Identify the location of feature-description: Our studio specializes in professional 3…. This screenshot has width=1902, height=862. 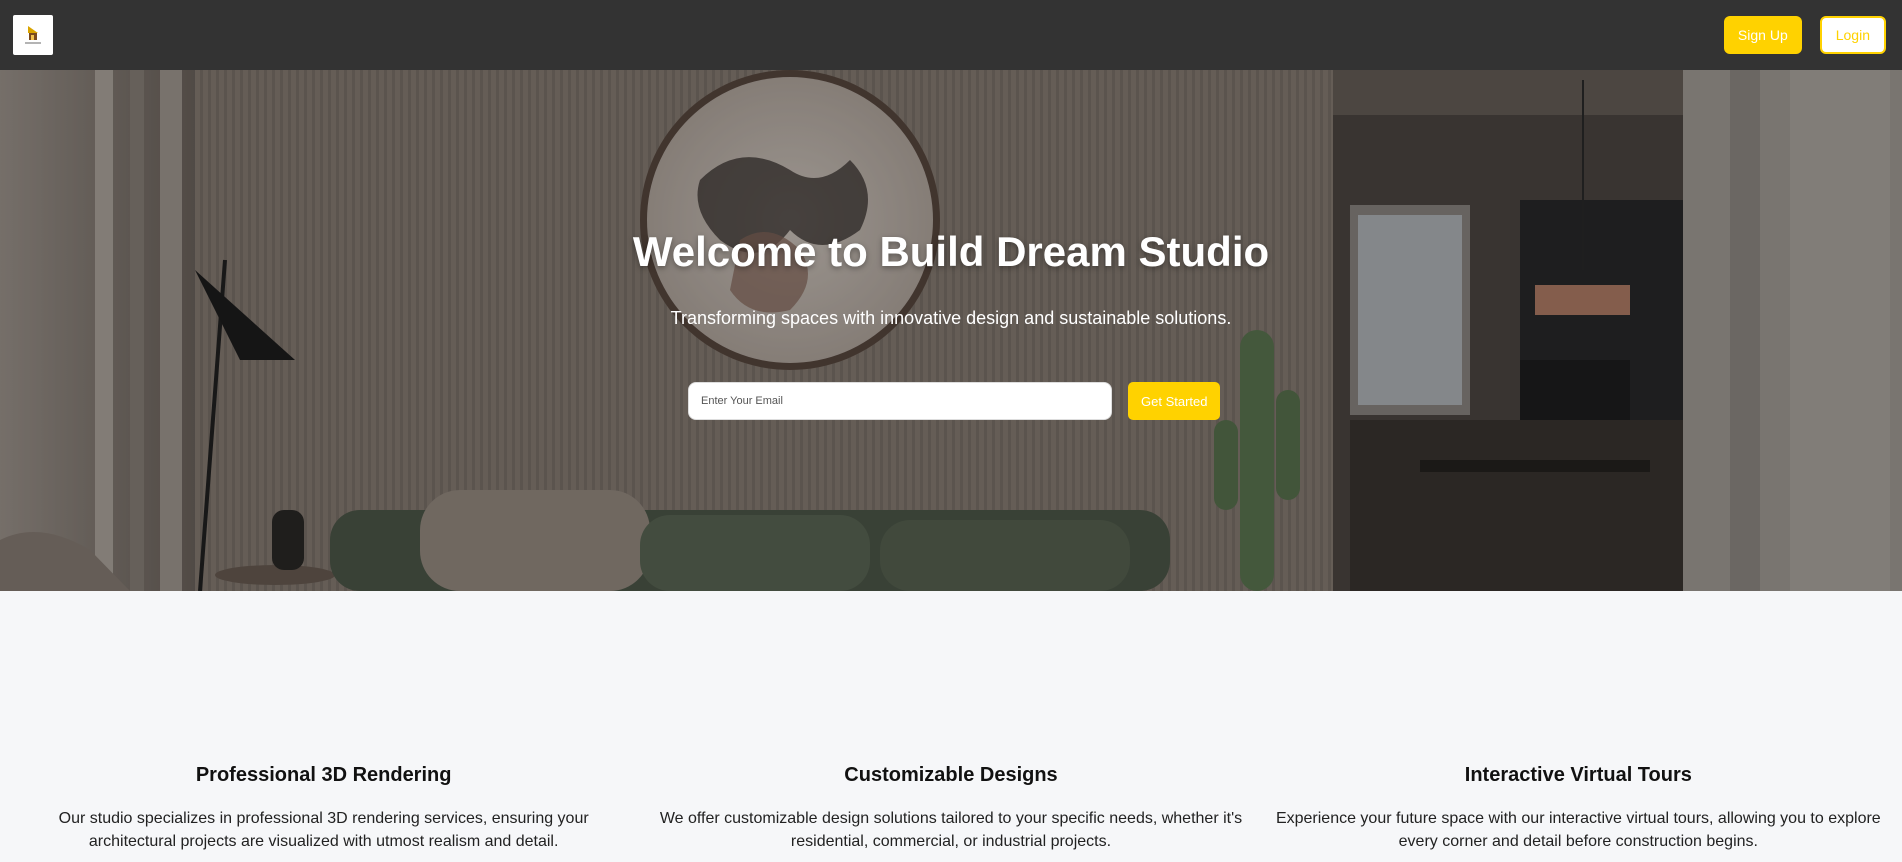
(323, 830).